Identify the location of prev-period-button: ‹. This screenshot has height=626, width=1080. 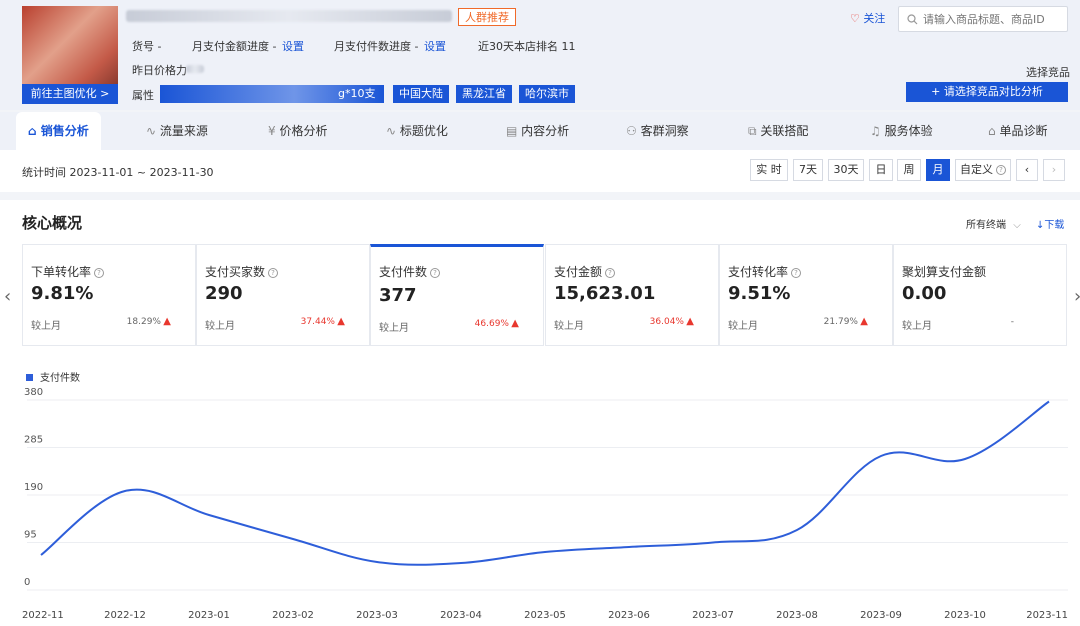
(1027, 170).